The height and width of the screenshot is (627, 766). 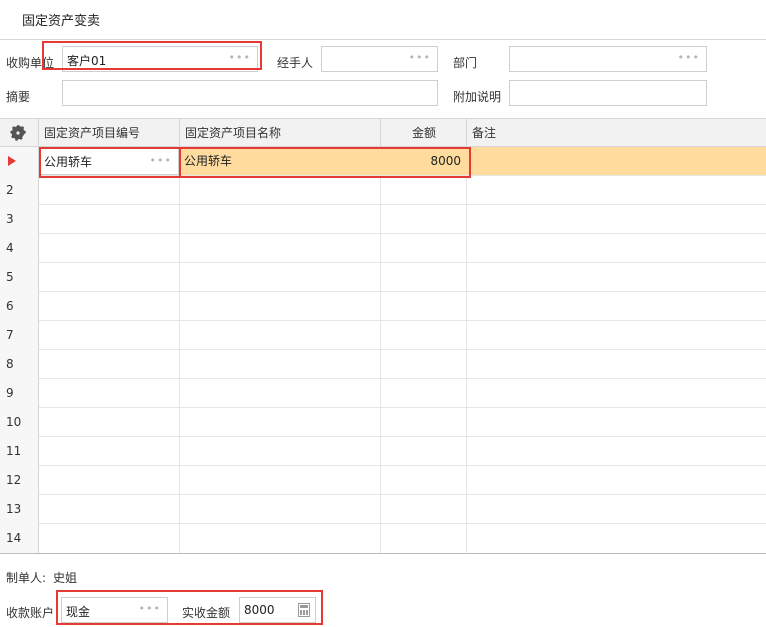 What do you see at coordinates (19, 335) in the screenshot?
I see `row-number-cell: 7` at bounding box center [19, 335].